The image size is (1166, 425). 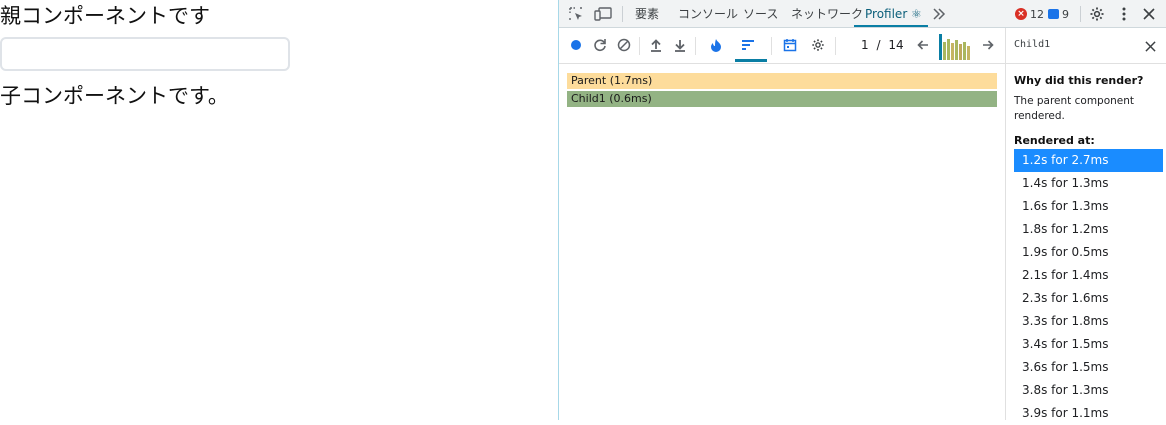 What do you see at coordinates (647, 14) in the screenshot?
I see `tab-elements: 要素` at bounding box center [647, 14].